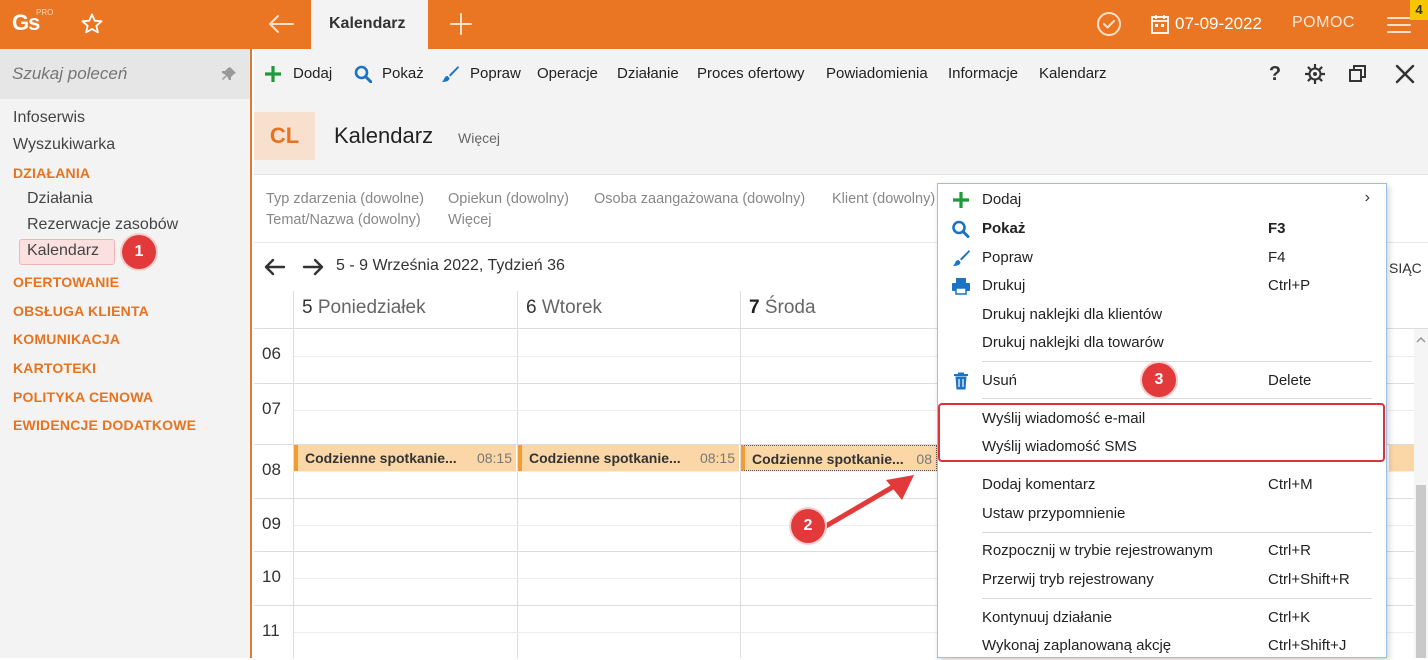  Describe the element at coordinates (384, 135) in the screenshot. I see `page-title: Kalendarz` at that location.